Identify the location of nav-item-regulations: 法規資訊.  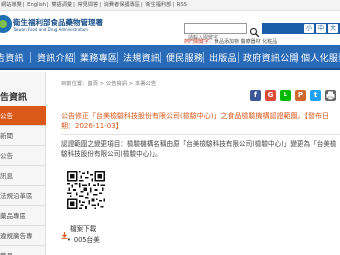
(141, 57).